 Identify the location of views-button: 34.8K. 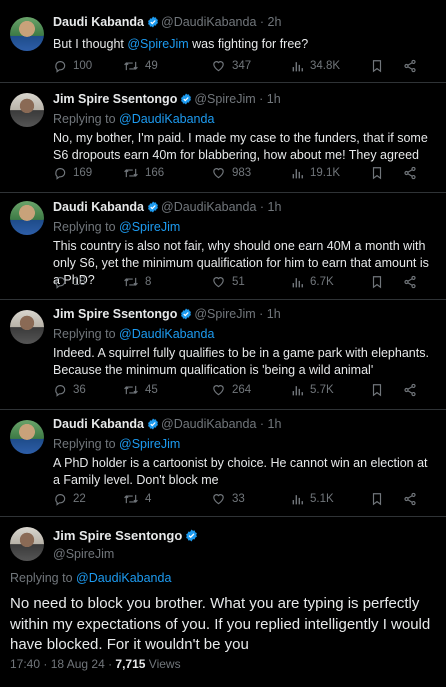
(331, 66).